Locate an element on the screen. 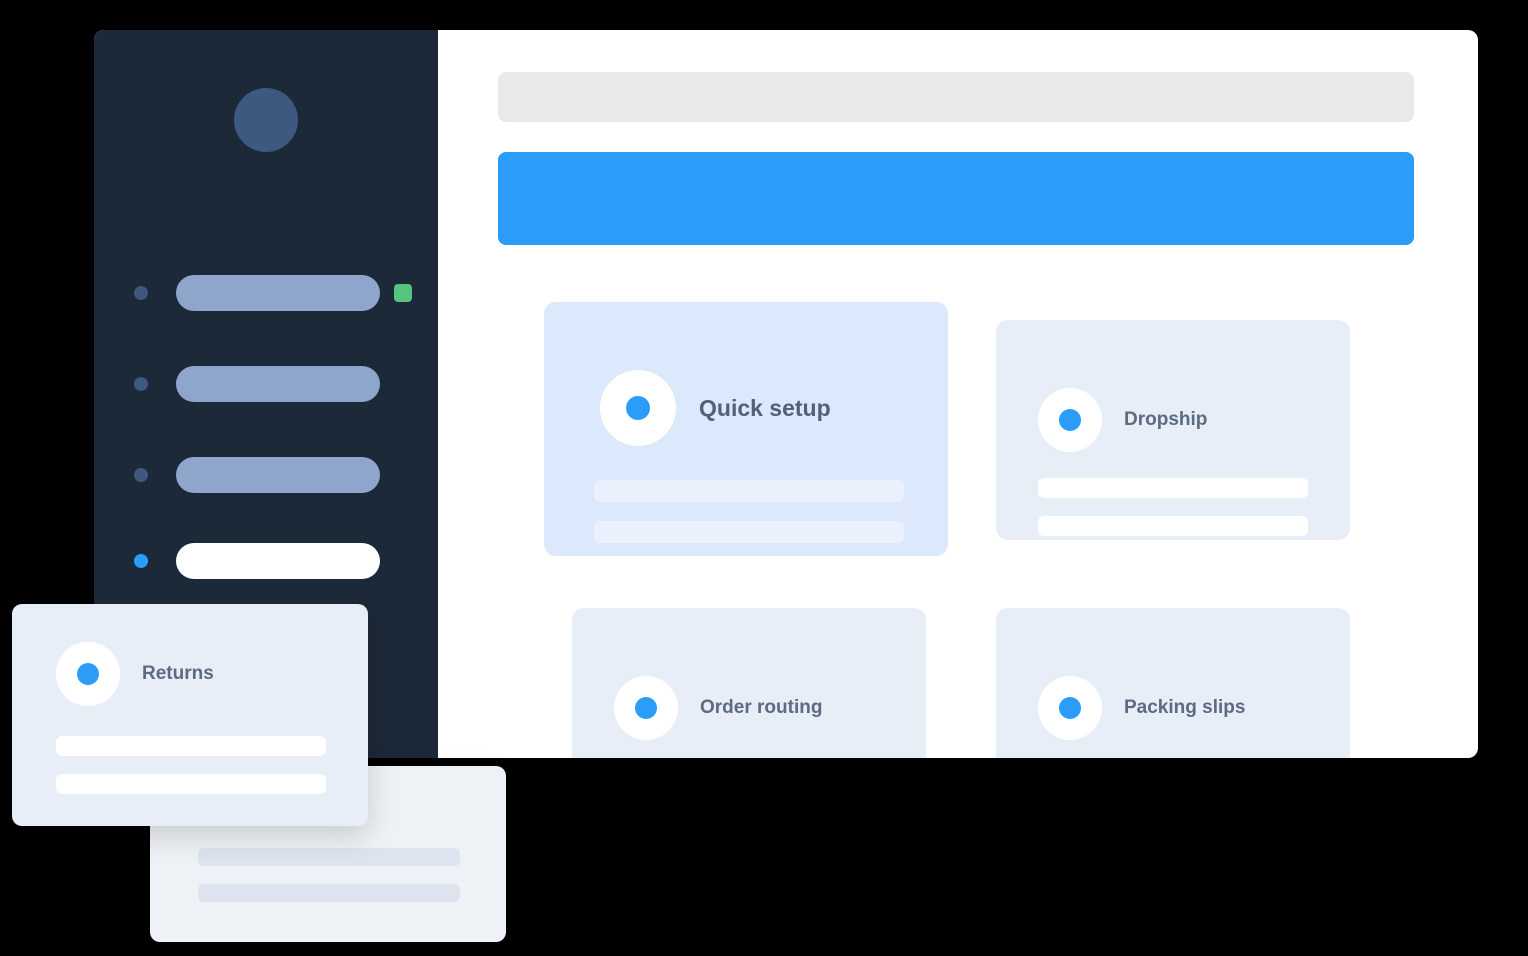  card-title: Order routing is located at coordinates (761, 707).